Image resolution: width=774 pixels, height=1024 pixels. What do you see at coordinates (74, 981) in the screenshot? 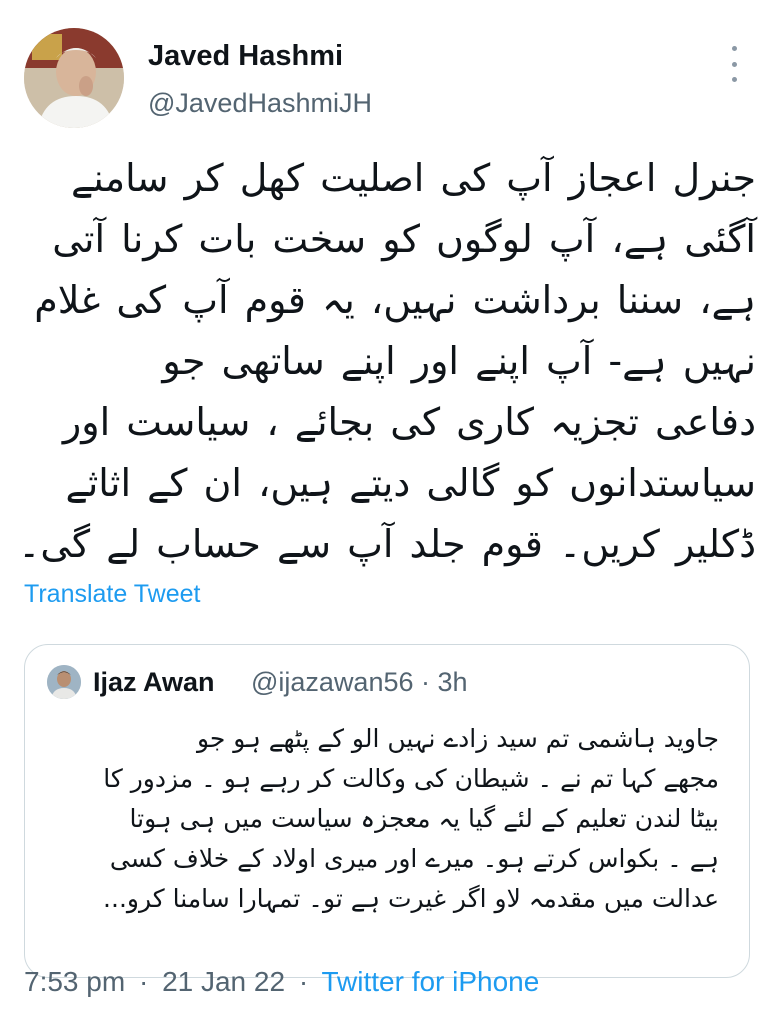
I see `tweet-time: 7:53 pm` at bounding box center [74, 981].